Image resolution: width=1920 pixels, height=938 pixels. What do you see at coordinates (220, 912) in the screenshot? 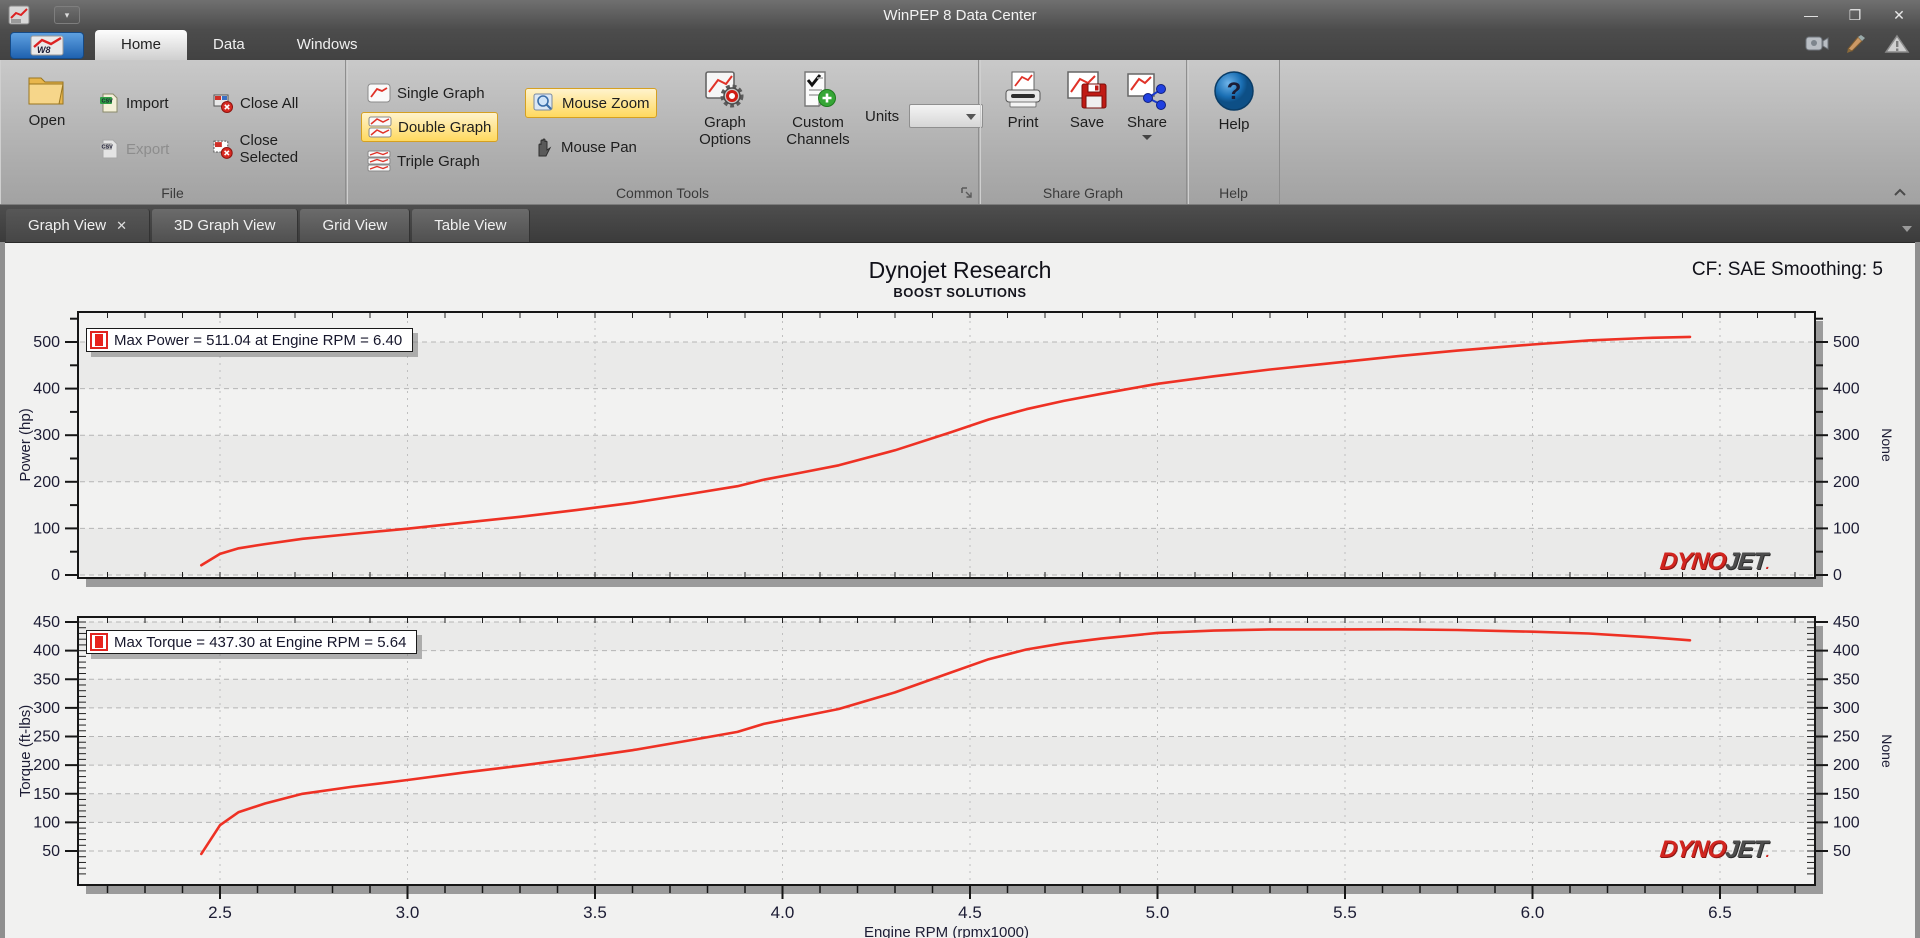
I see `svg-text: 2.5` at bounding box center [220, 912].